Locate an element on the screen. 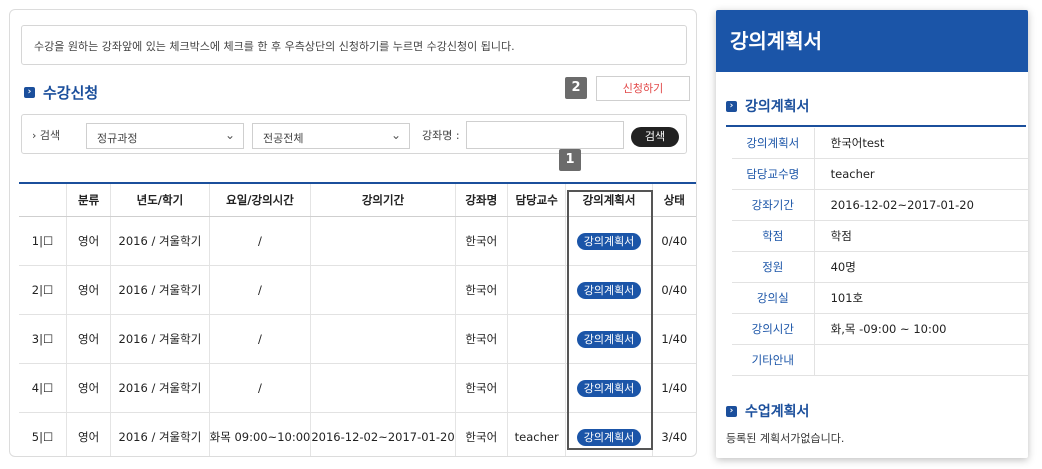 This screenshot has height=469, width=1042. info-value: 101호 is located at coordinates (921, 298).